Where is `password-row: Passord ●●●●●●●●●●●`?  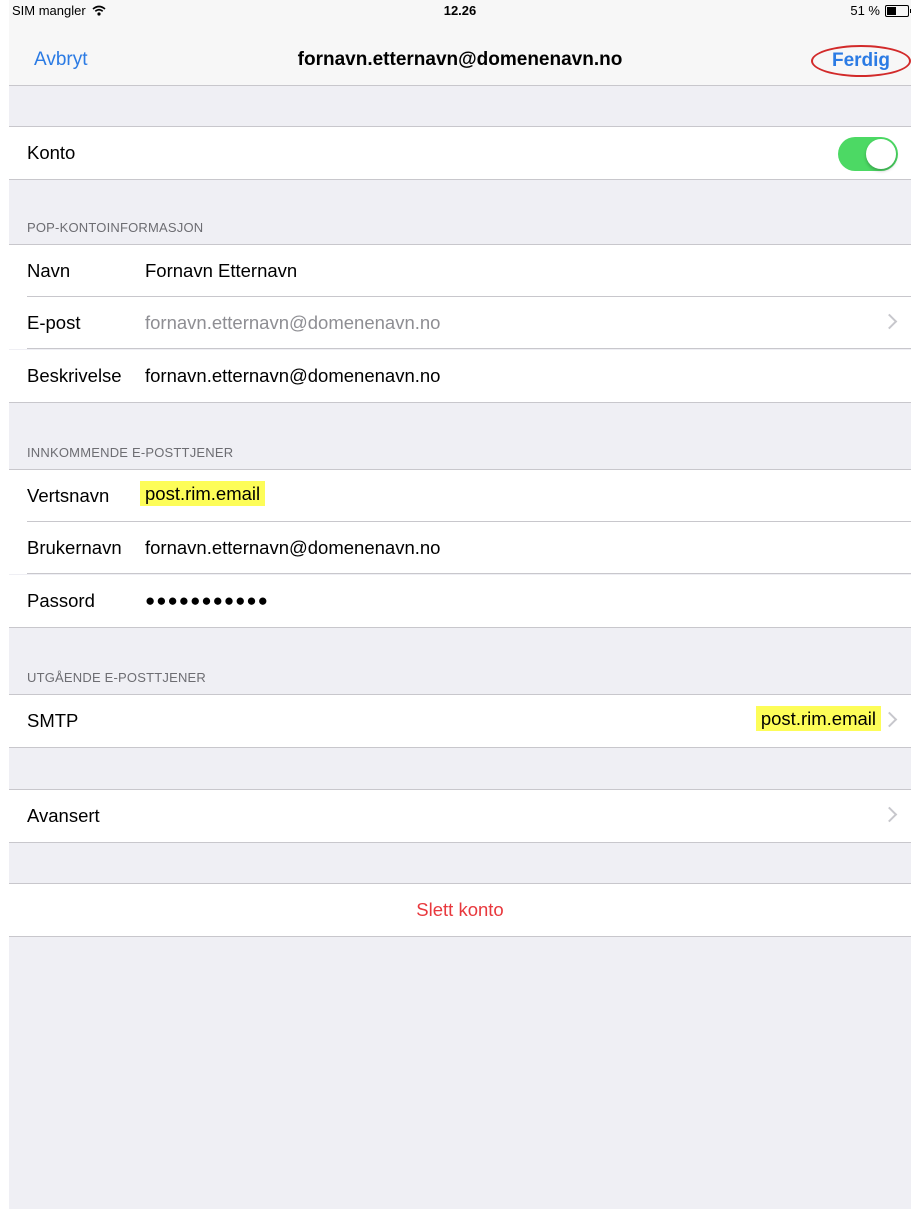 password-row: Passord ●●●●●●●●●●● is located at coordinates (460, 601).